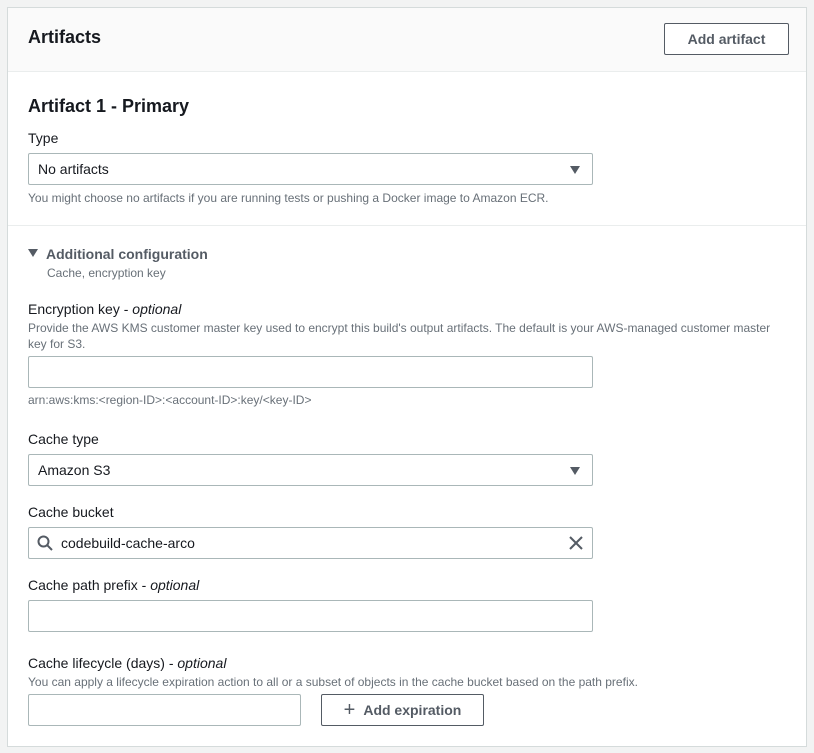  I want to click on add-expiration-button: + Add expiration, so click(402, 710).